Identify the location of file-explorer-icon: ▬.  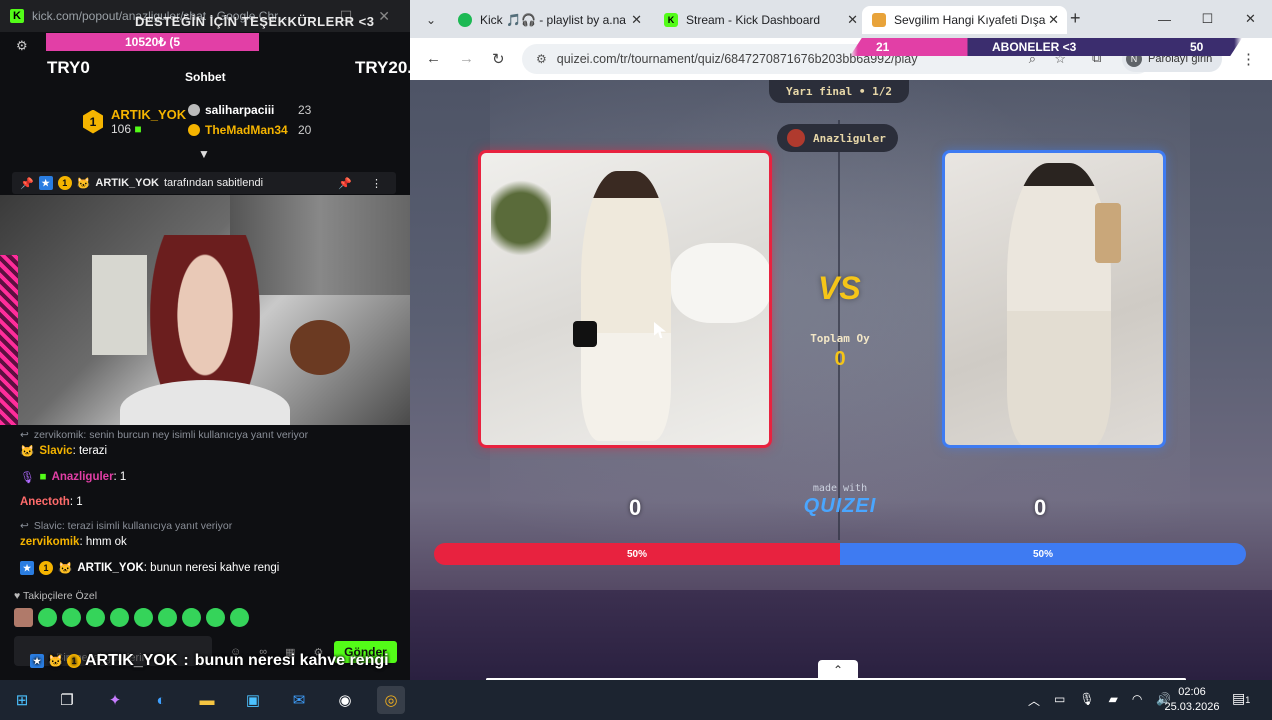
(207, 700).